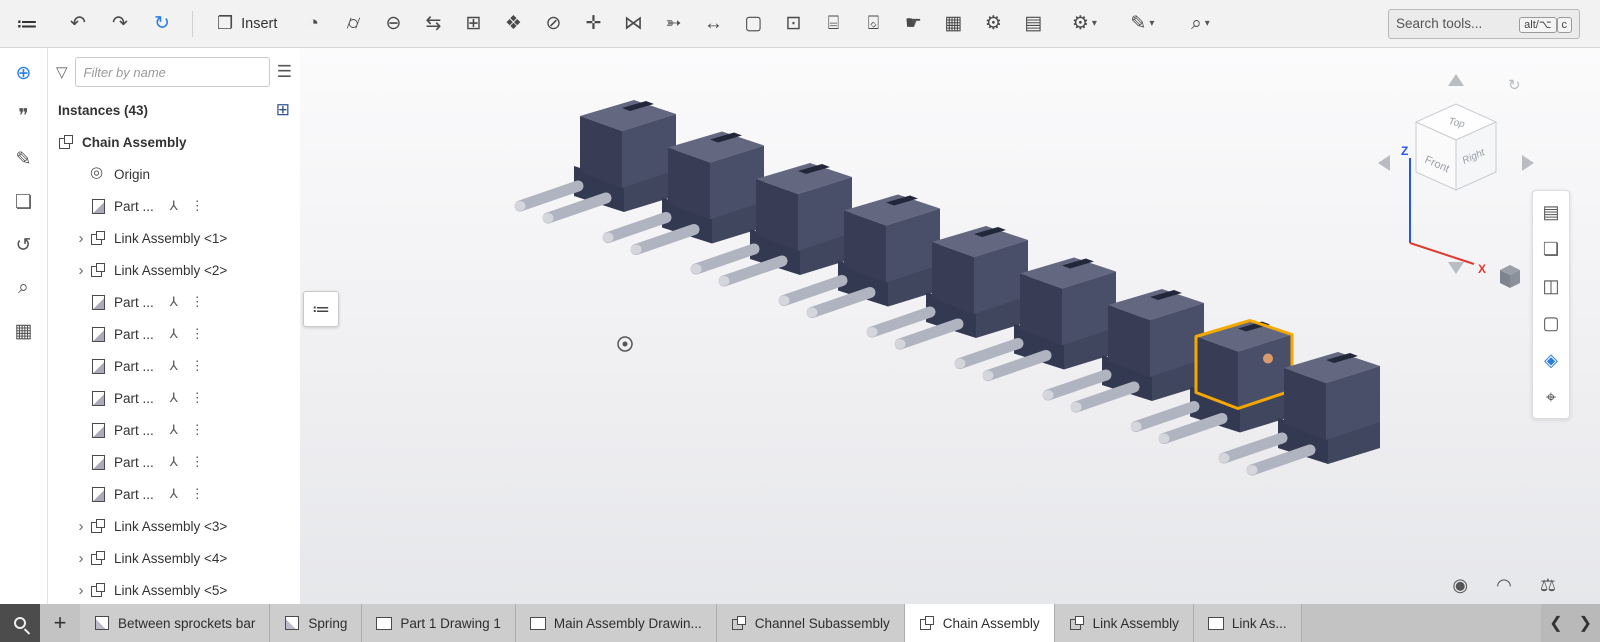  Describe the element at coordinates (1551, 212) in the screenshot. I see `model-list-icon: ▤` at that location.